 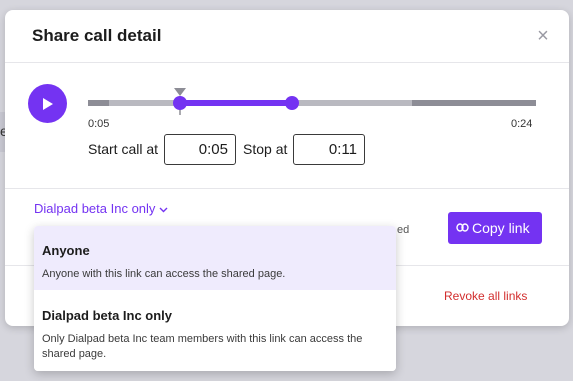 I want to click on range-end-time: 0:24, so click(x=522, y=124).